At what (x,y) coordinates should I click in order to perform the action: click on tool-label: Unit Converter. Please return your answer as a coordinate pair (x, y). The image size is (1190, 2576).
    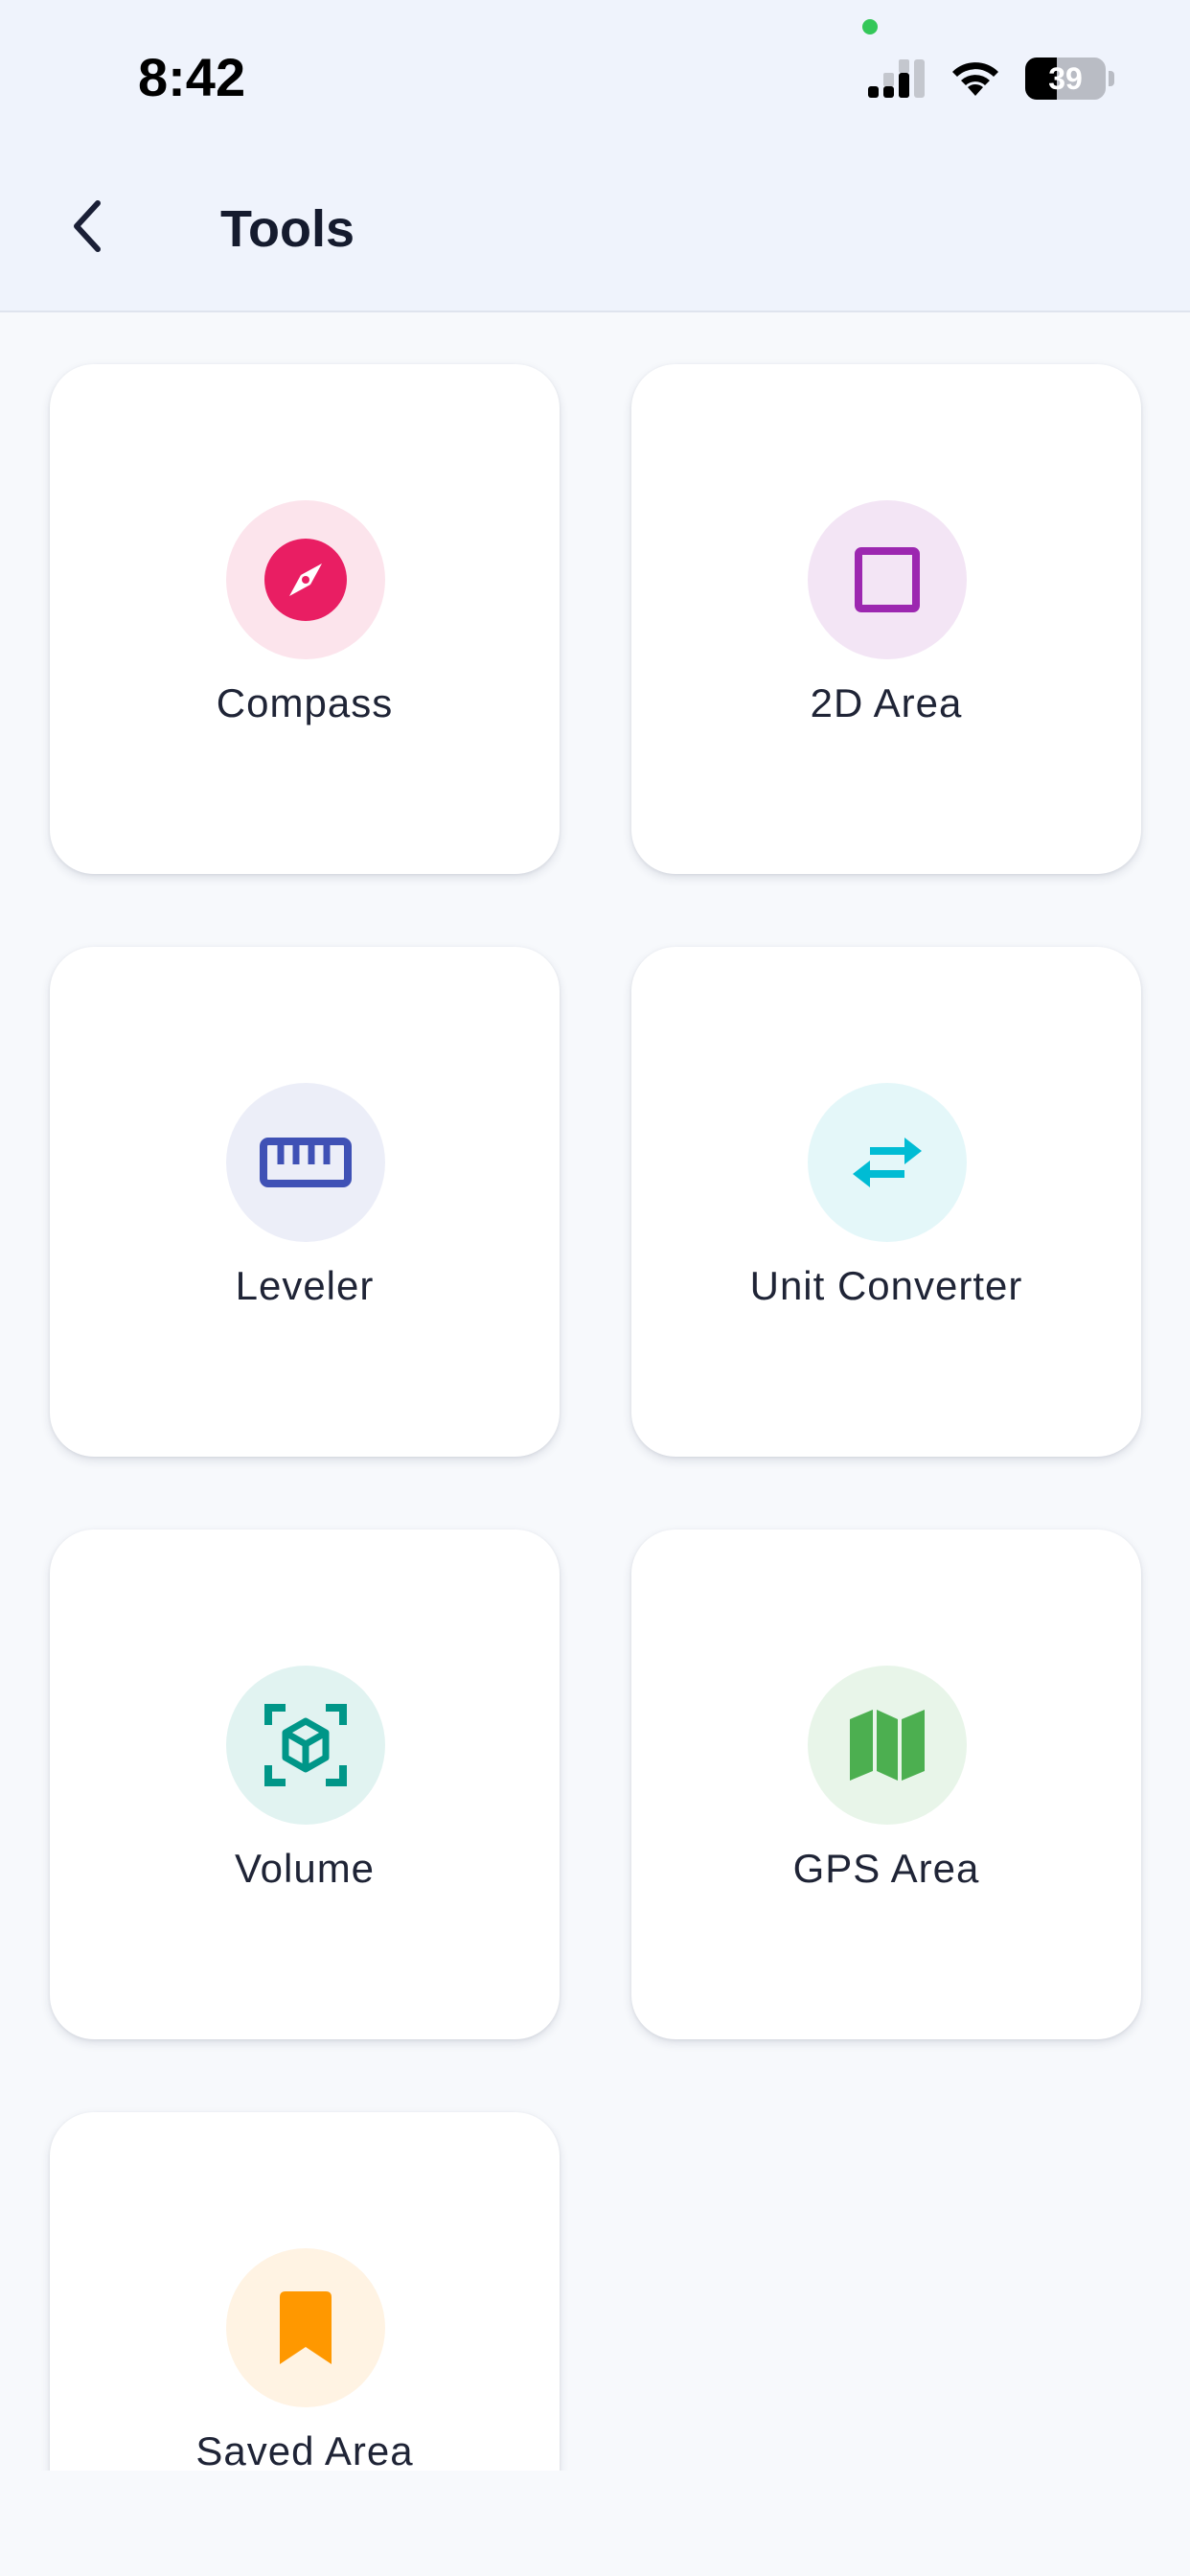
    Looking at the image, I should click on (886, 1285).